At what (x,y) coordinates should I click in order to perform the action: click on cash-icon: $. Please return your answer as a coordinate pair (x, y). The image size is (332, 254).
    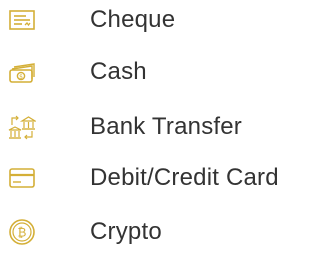
    Looking at the image, I should click on (22, 72).